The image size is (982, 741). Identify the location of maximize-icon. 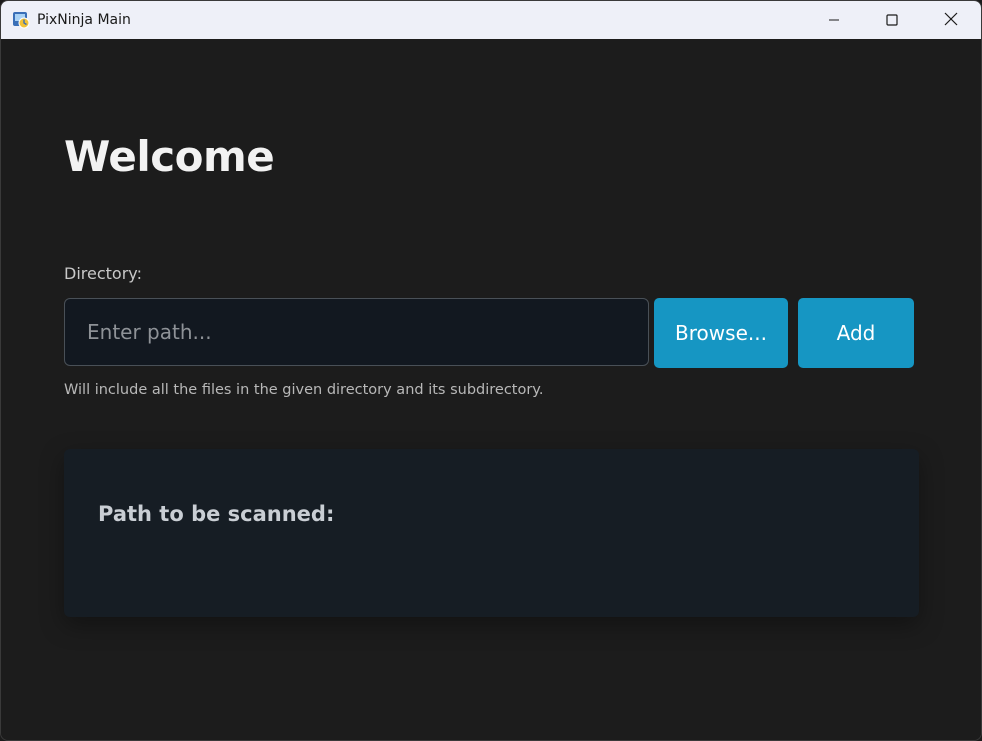
(892, 20).